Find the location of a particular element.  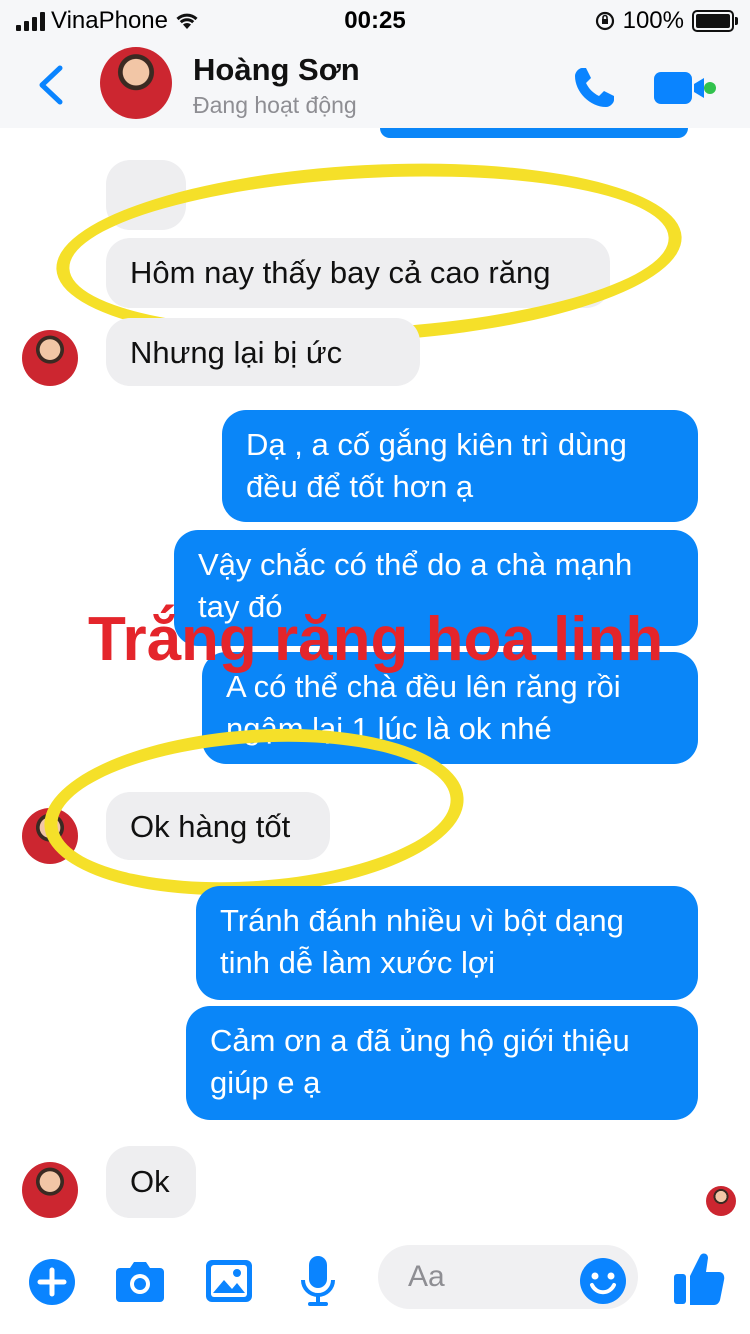

conversation-header: Hoàng Sơn Đang hoạt động is located at coordinates (375, 84).